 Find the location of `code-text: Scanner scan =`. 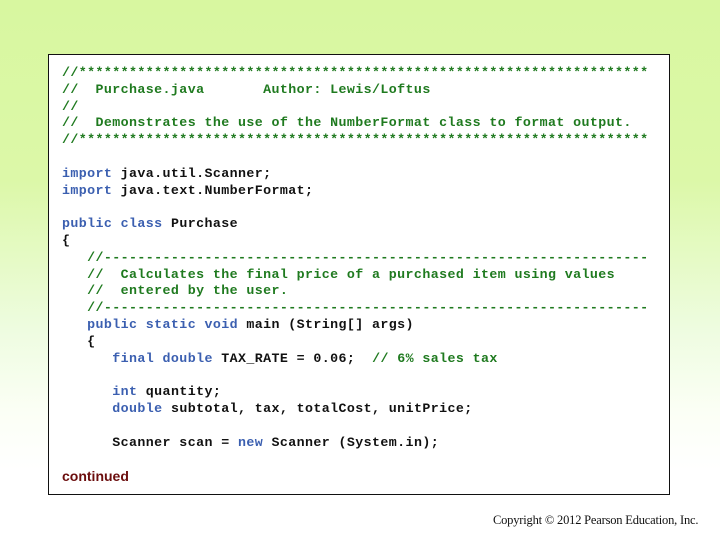

code-text: Scanner scan = is located at coordinates (150, 442).